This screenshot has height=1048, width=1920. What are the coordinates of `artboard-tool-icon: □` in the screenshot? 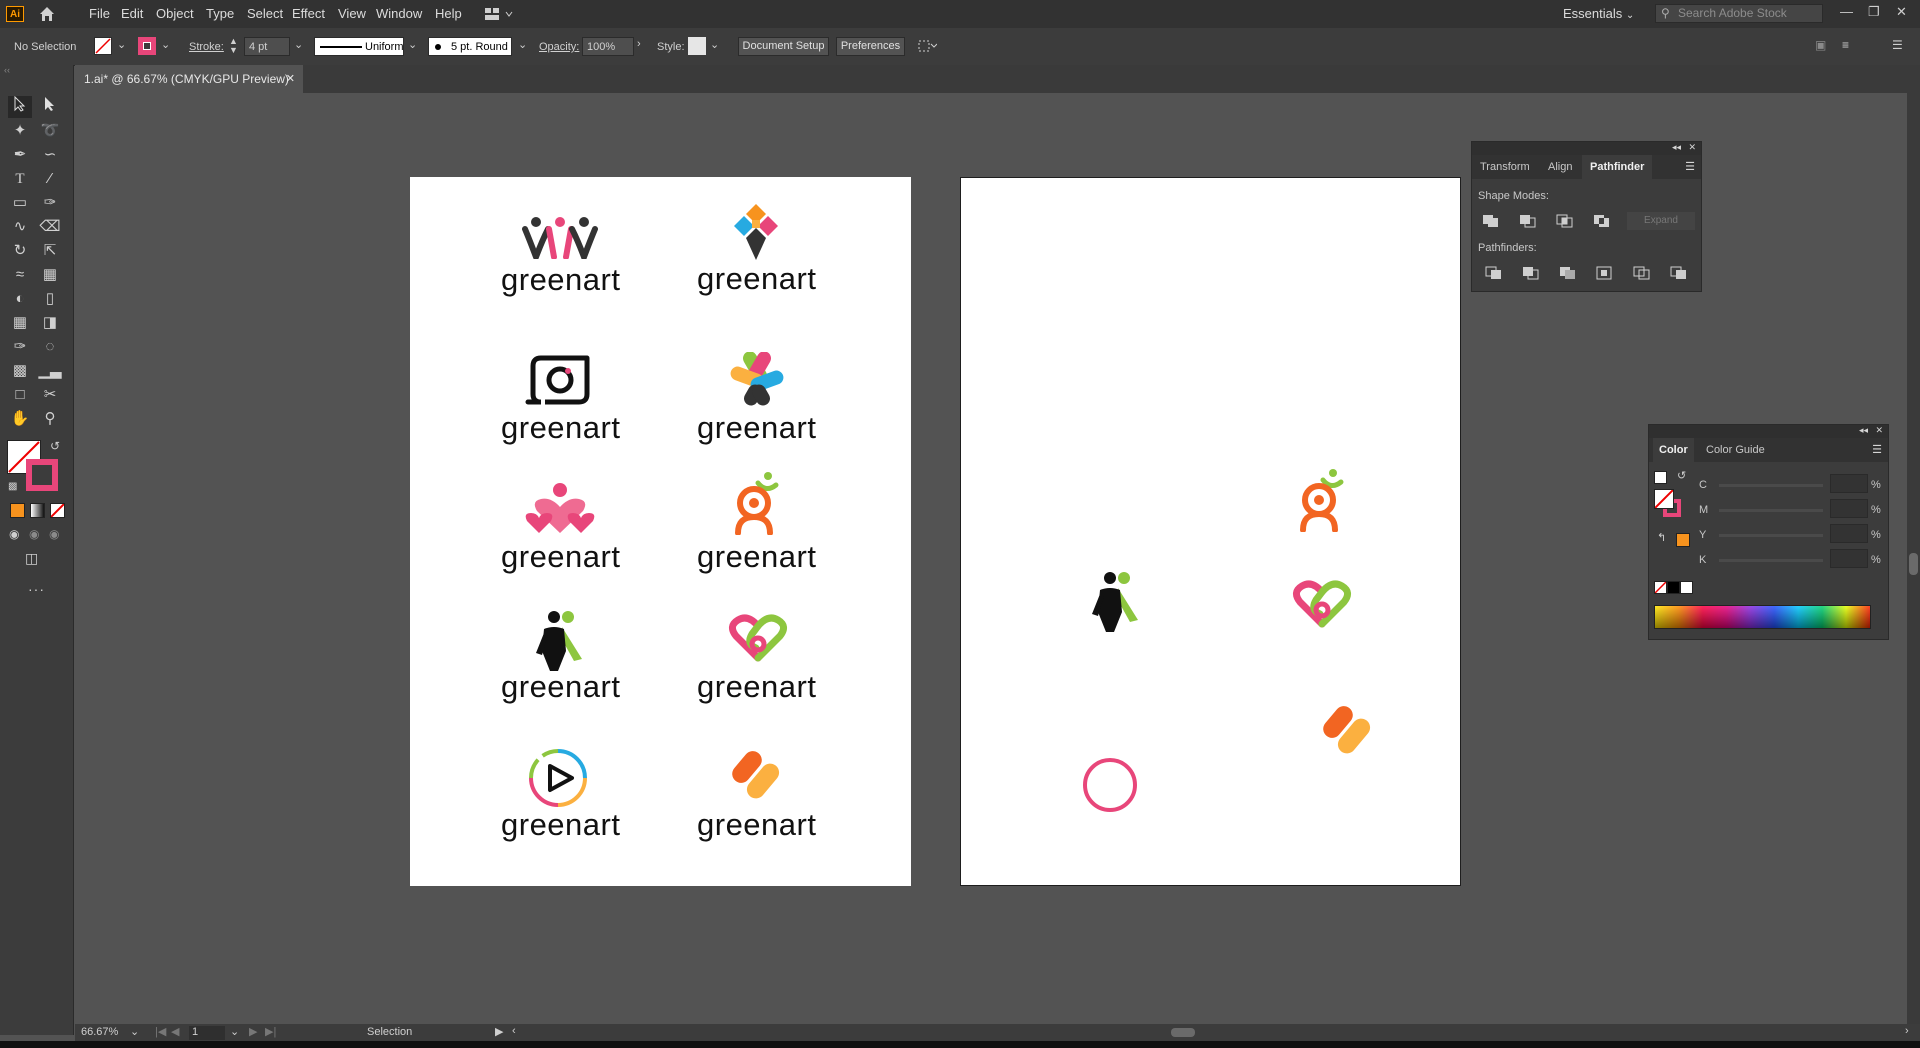 It's located at (20, 395).